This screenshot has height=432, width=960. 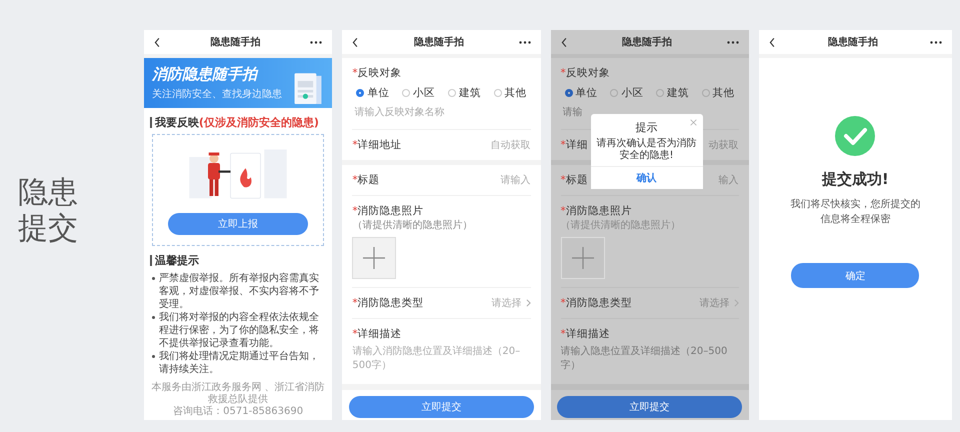 I want to click on field-hint: 请输入, so click(x=515, y=180).